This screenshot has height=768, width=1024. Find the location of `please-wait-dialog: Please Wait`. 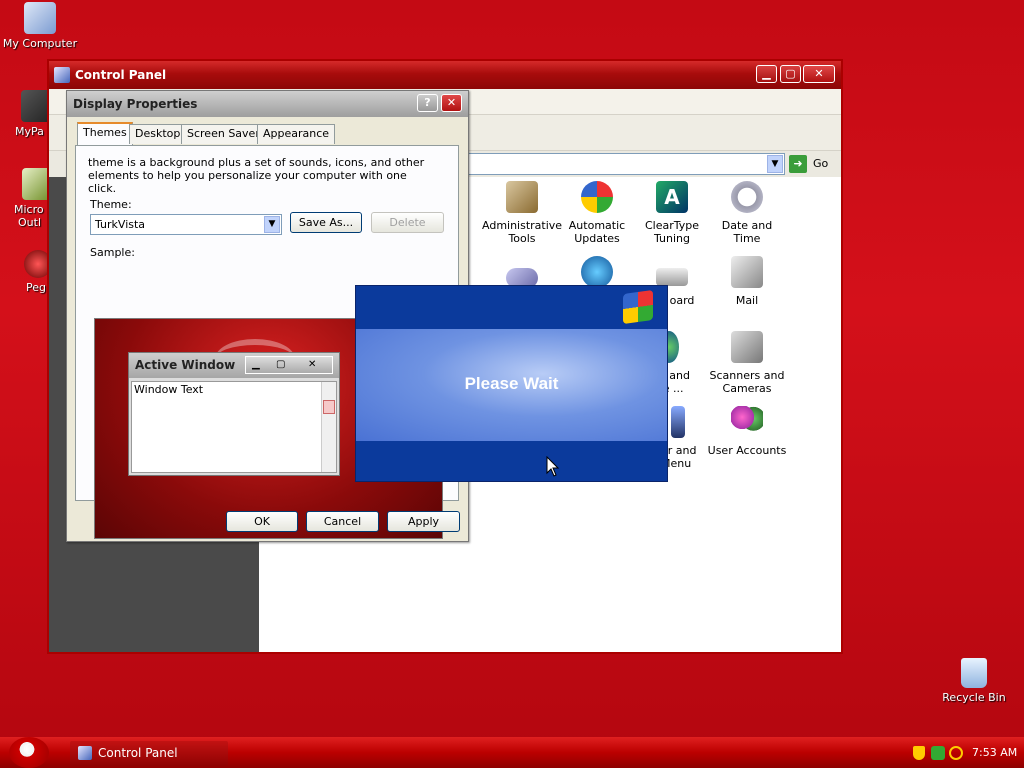

please-wait-dialog: Please Wait is located at coordinates (511, 383).